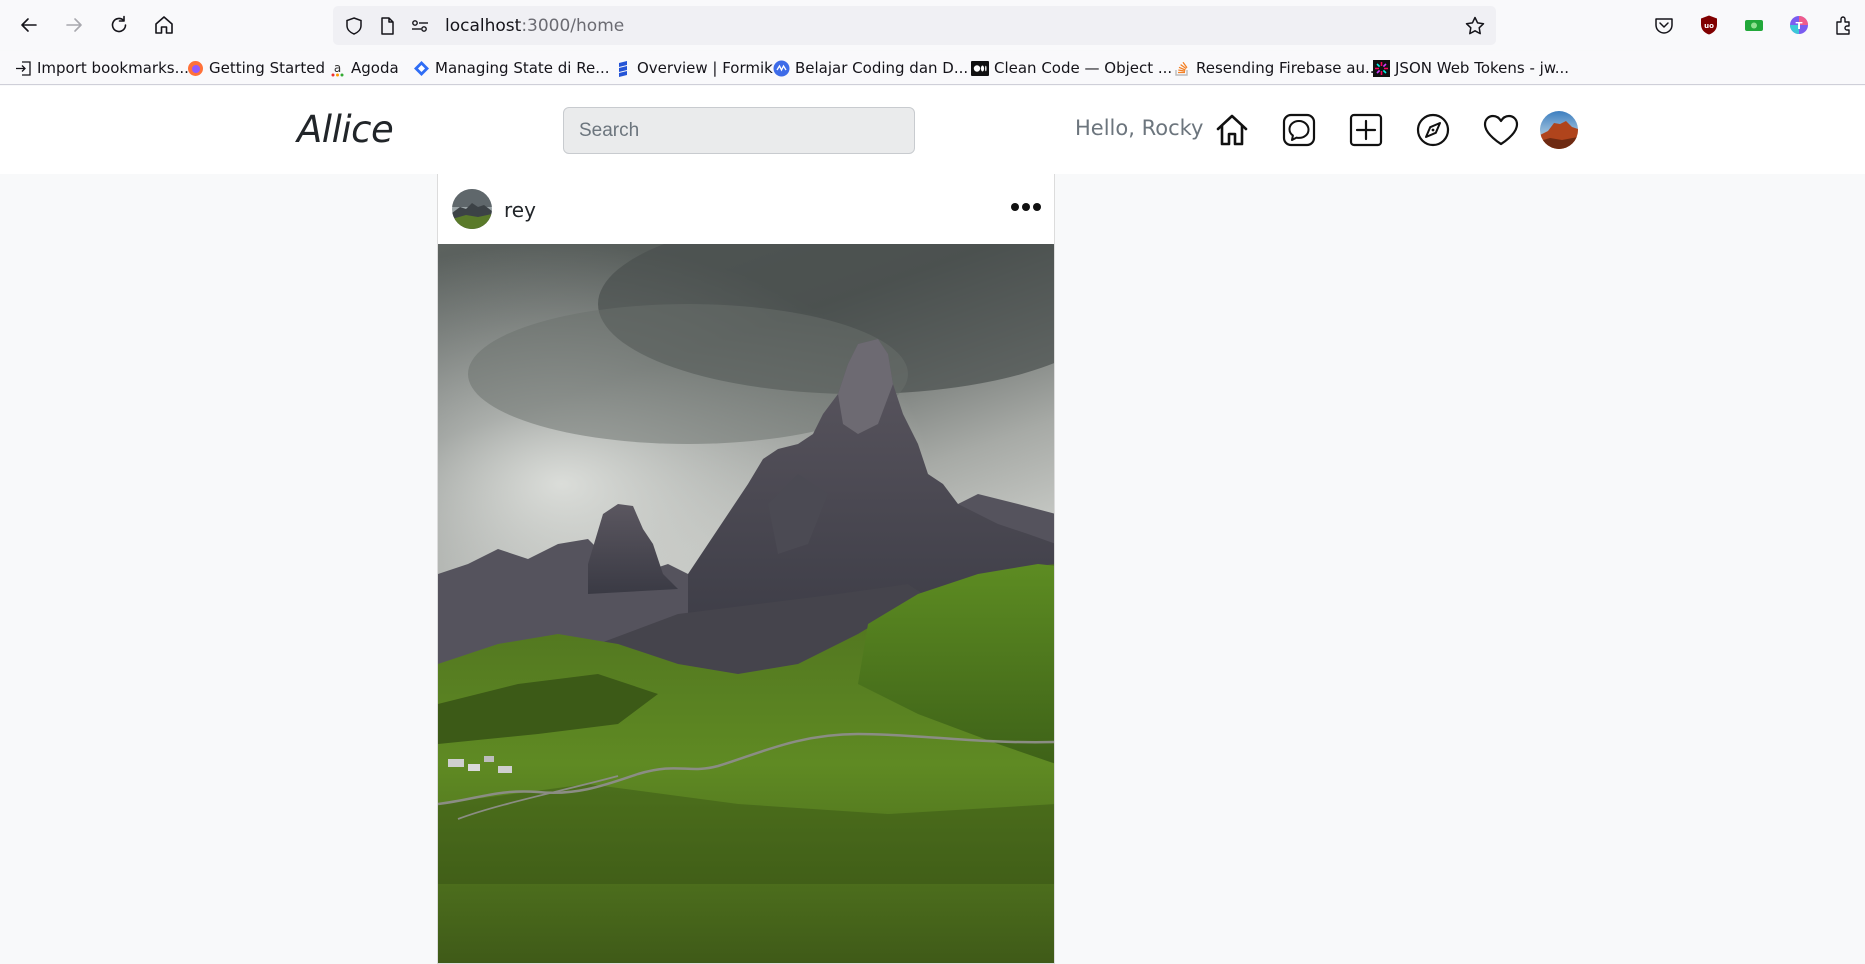 The image size is (1865, 964). Describe the element at coordinates (483, 26) in the screenshot. I see `url-host: localhost` at that location.